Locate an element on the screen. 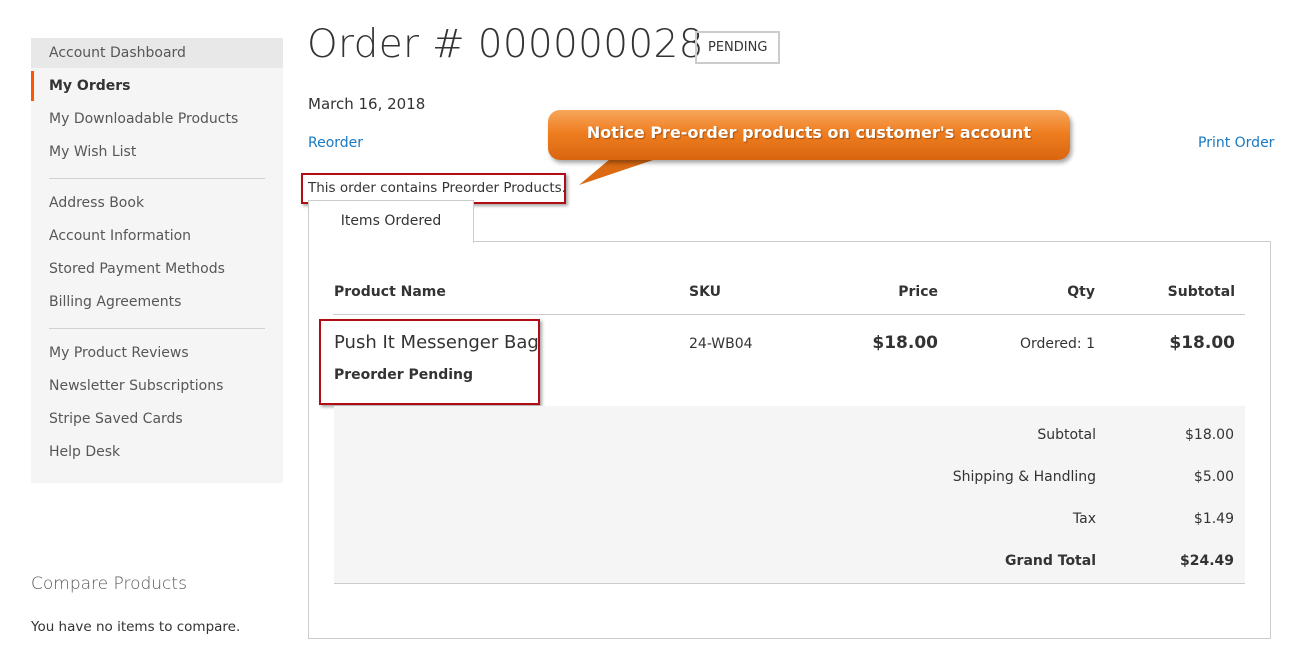 This screenshot has width=1311, height=667. callout-pointer is located at coordinates (617, 172).